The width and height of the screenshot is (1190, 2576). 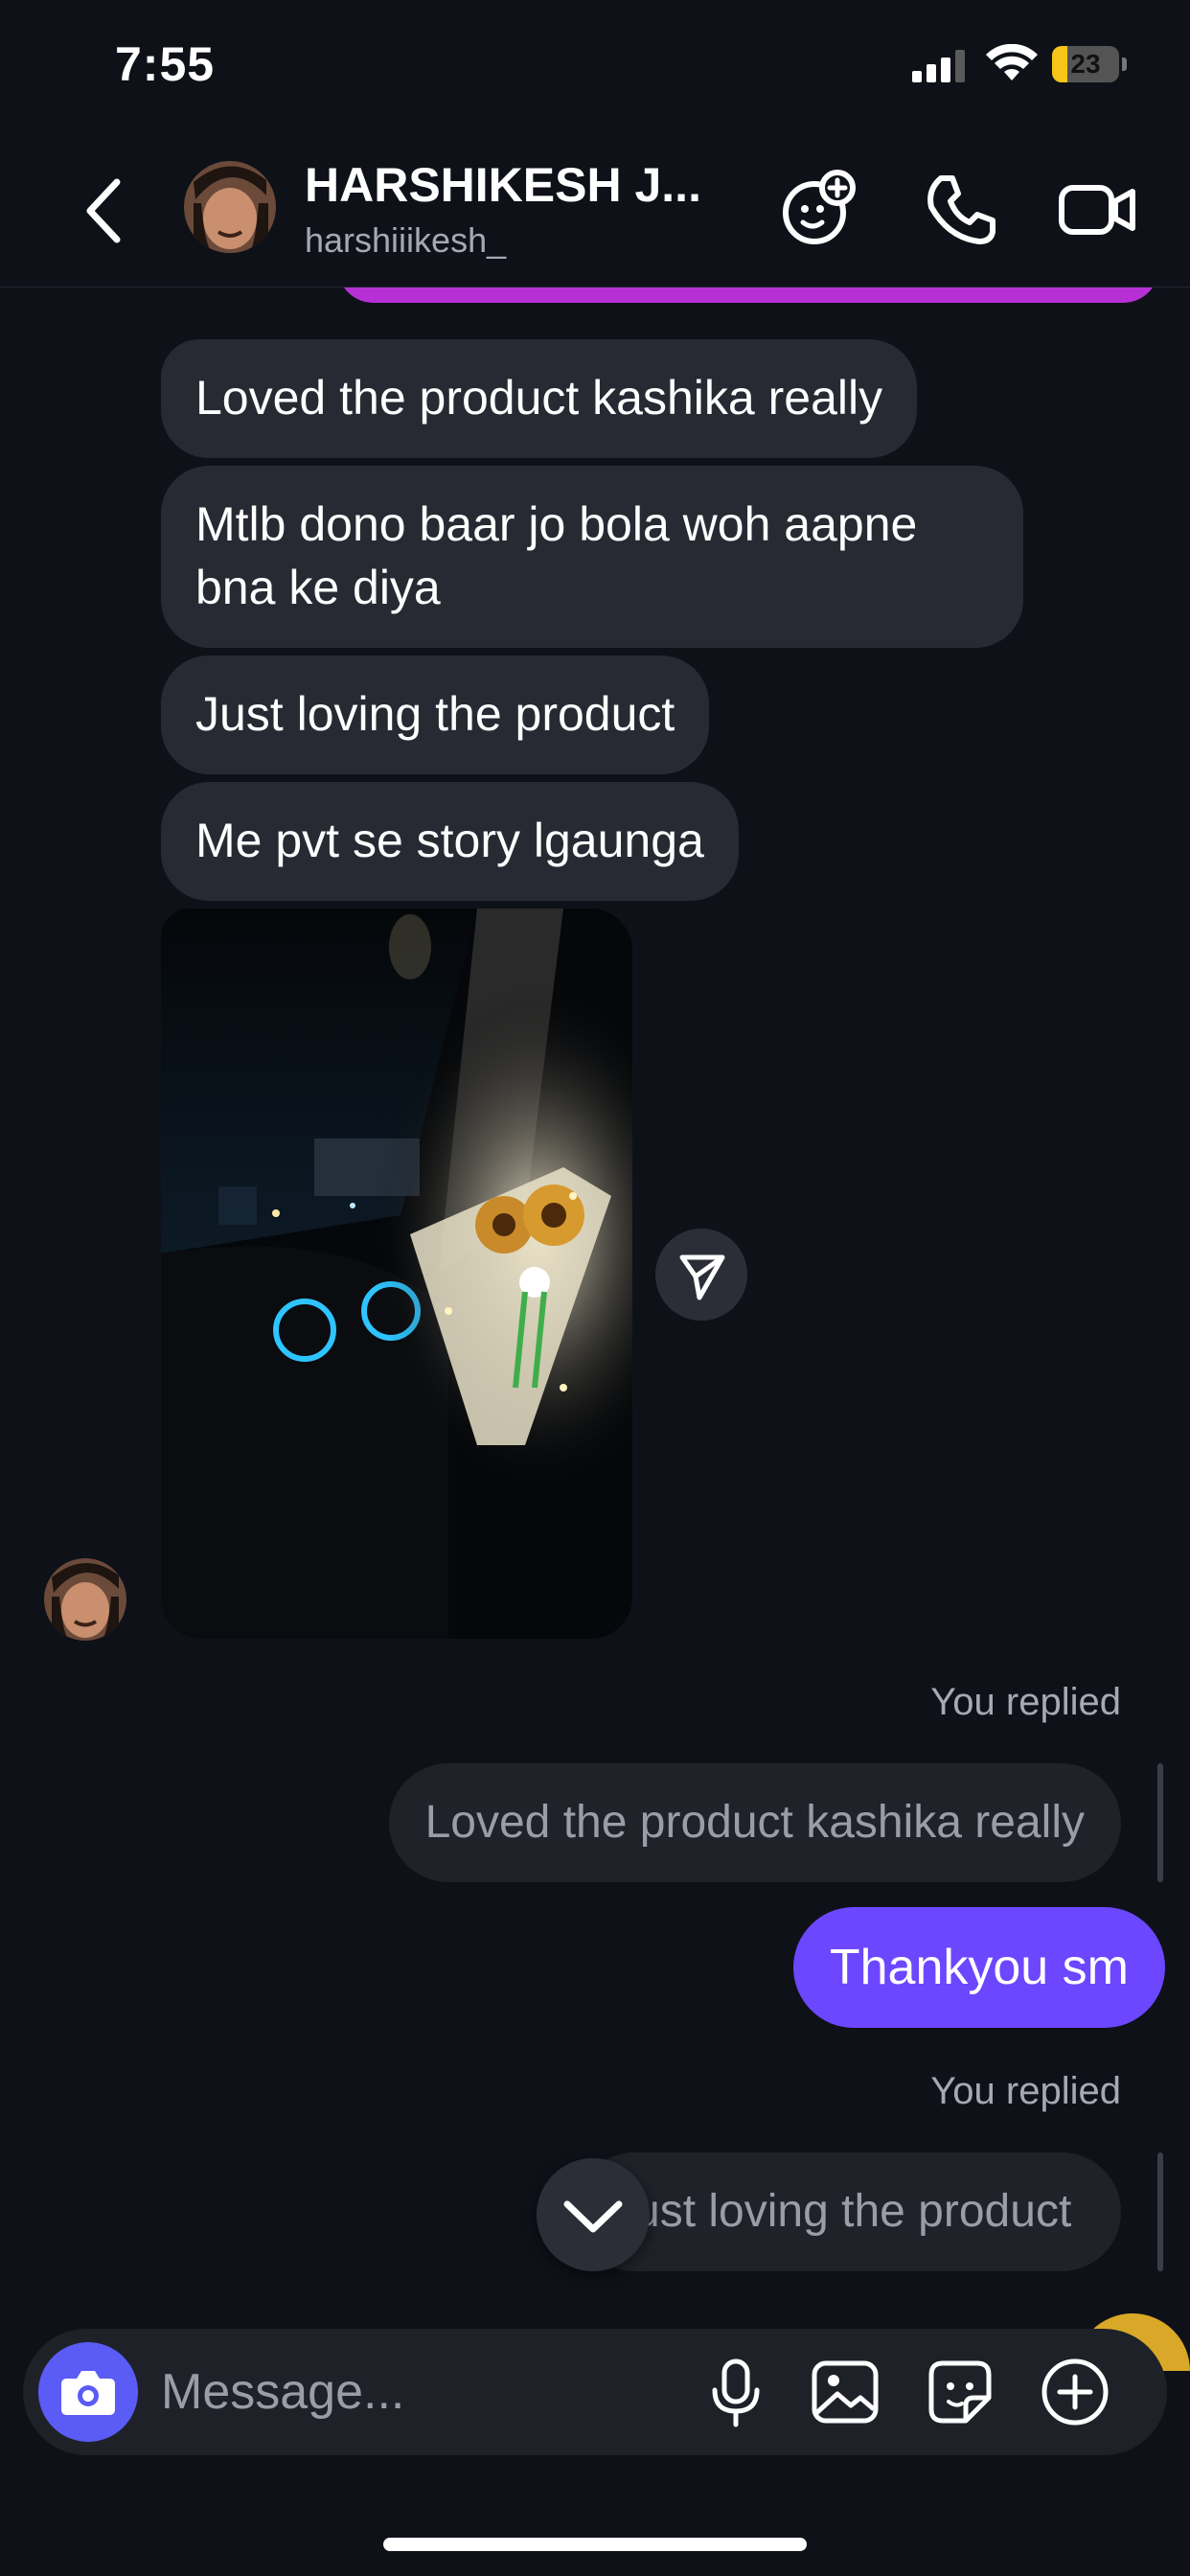 I want to click on camera-icon, so click(x=88, y=2393).